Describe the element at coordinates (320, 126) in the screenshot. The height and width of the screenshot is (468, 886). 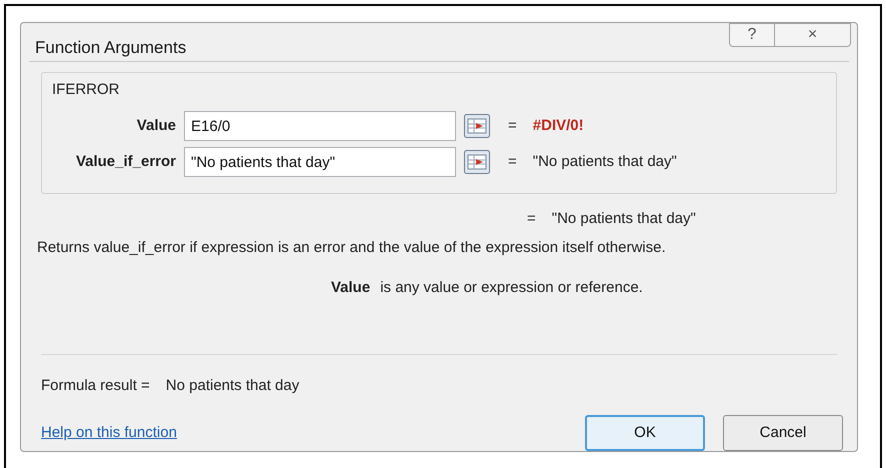
I see `argument-field: E16/0` at that location.